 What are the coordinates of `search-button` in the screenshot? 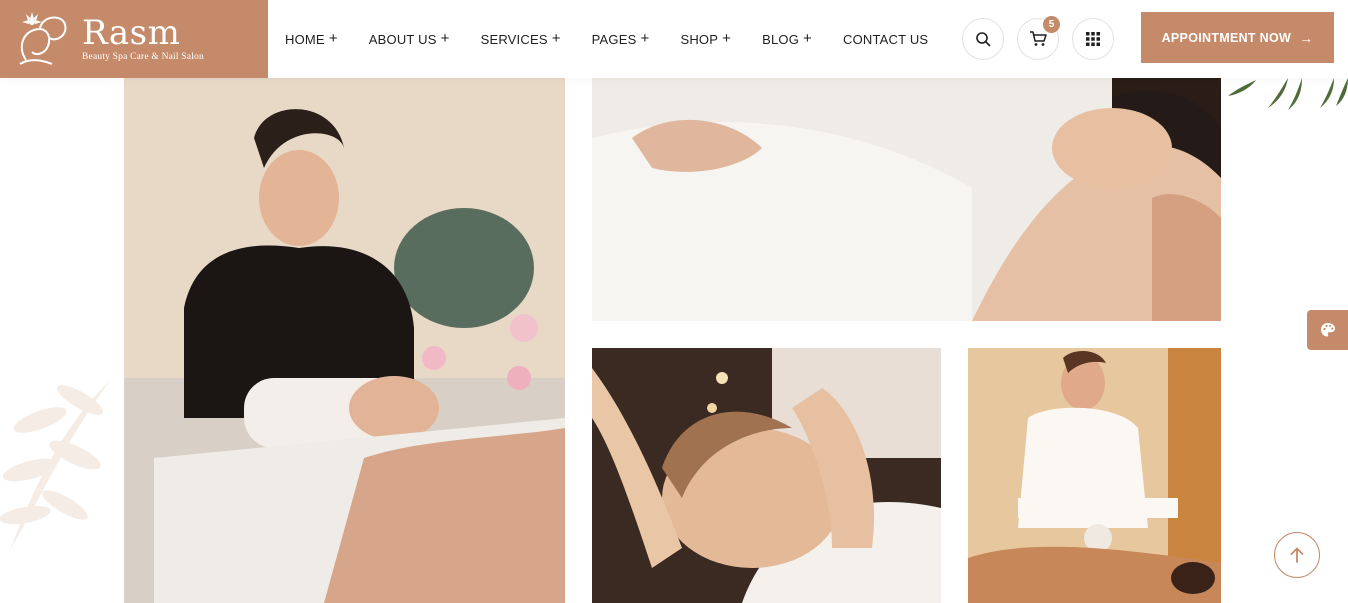 It's located at (983, 39).